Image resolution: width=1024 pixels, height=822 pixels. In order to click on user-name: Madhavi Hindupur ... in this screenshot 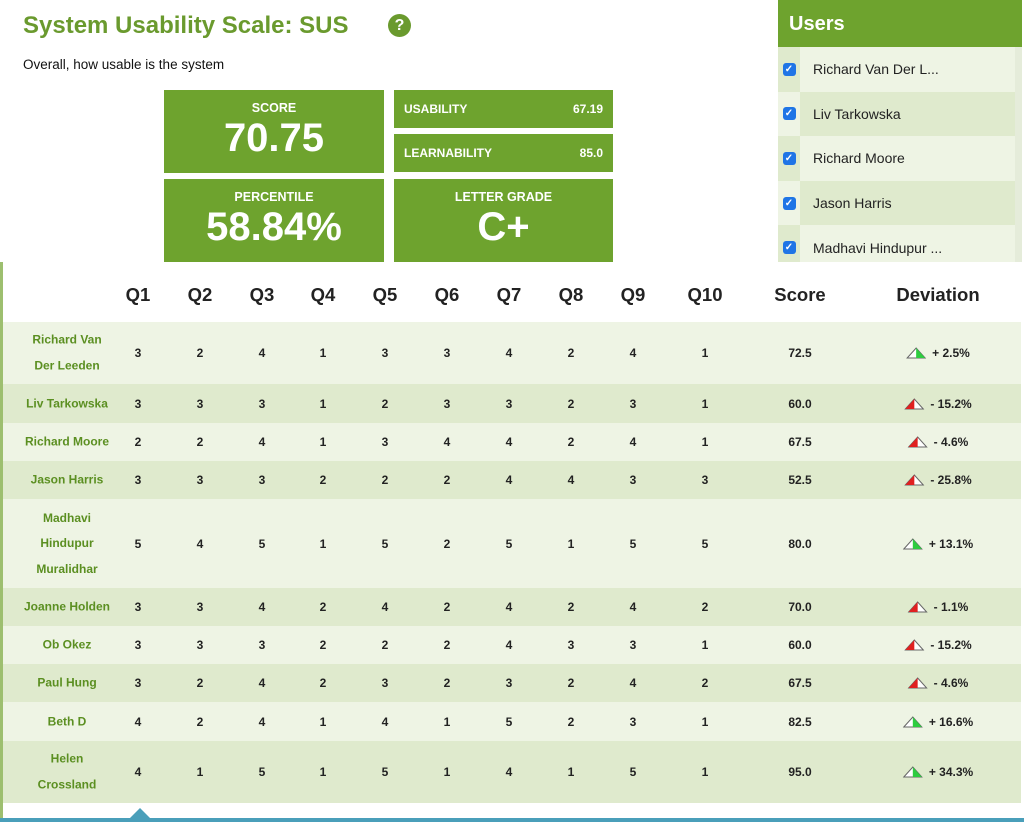, I will do `click(878, 247)`.